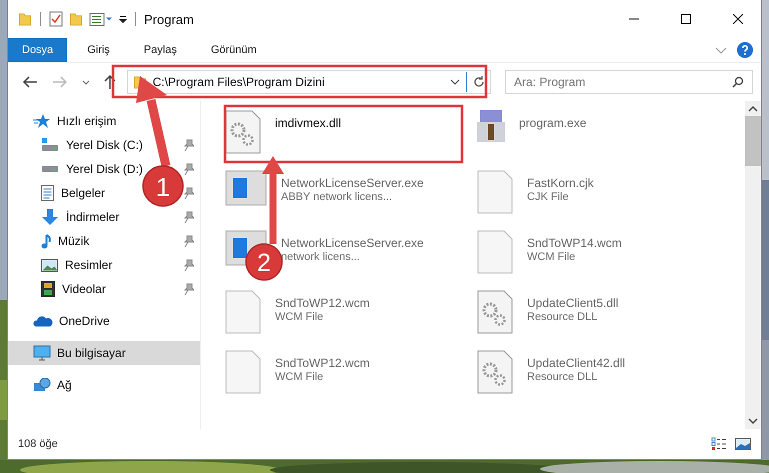 This screenshot has height=473, width=769. What do you see at coordinates (753, 265) in the screenshot?
I see `scrollbar` at bounding box center [753, 265].